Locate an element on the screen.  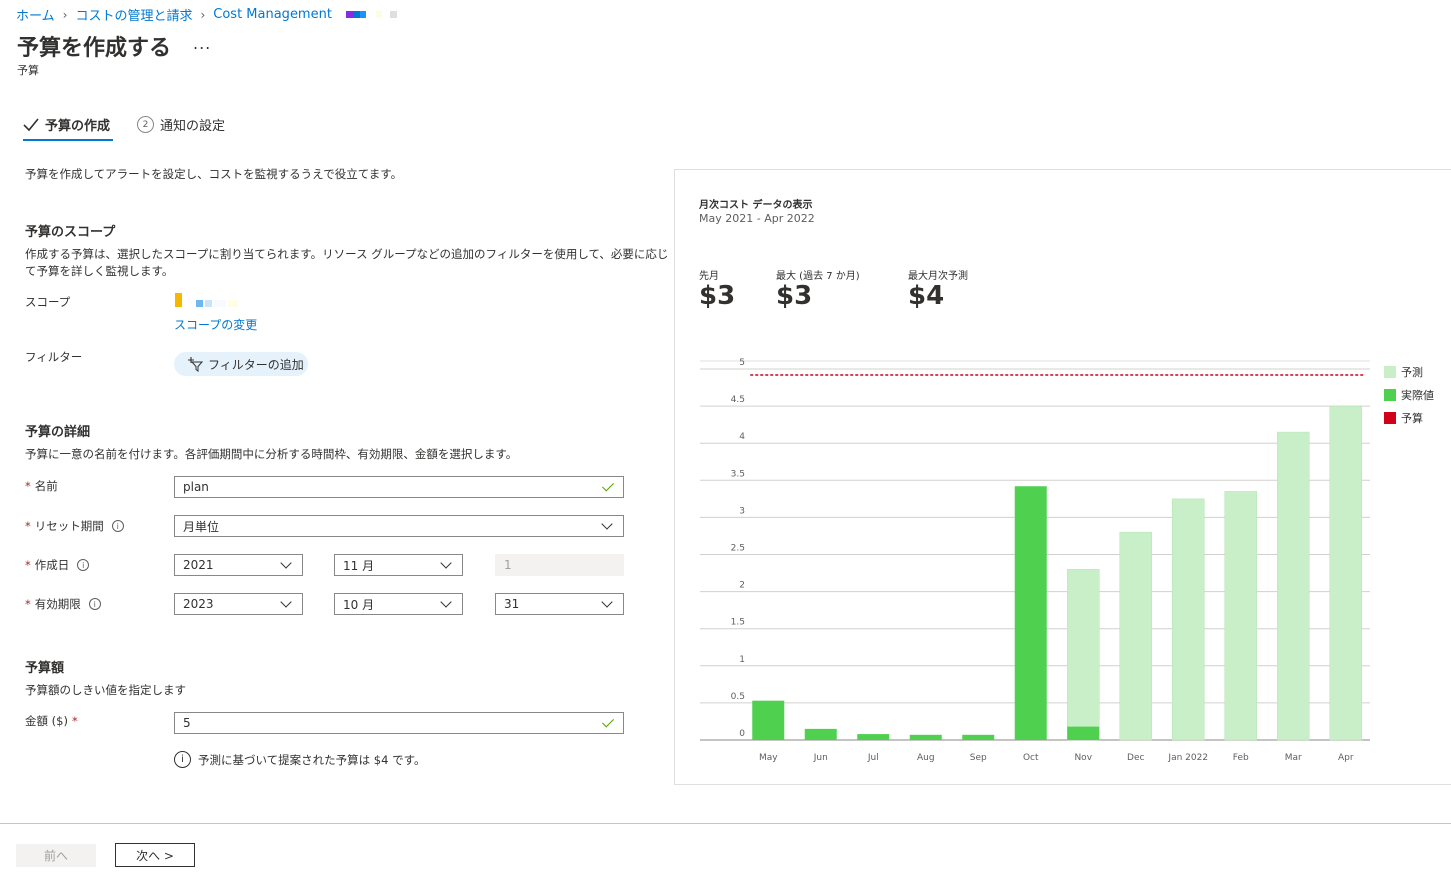
kpi-max-forecast-value: $4 is located at coordinates (926, 296).